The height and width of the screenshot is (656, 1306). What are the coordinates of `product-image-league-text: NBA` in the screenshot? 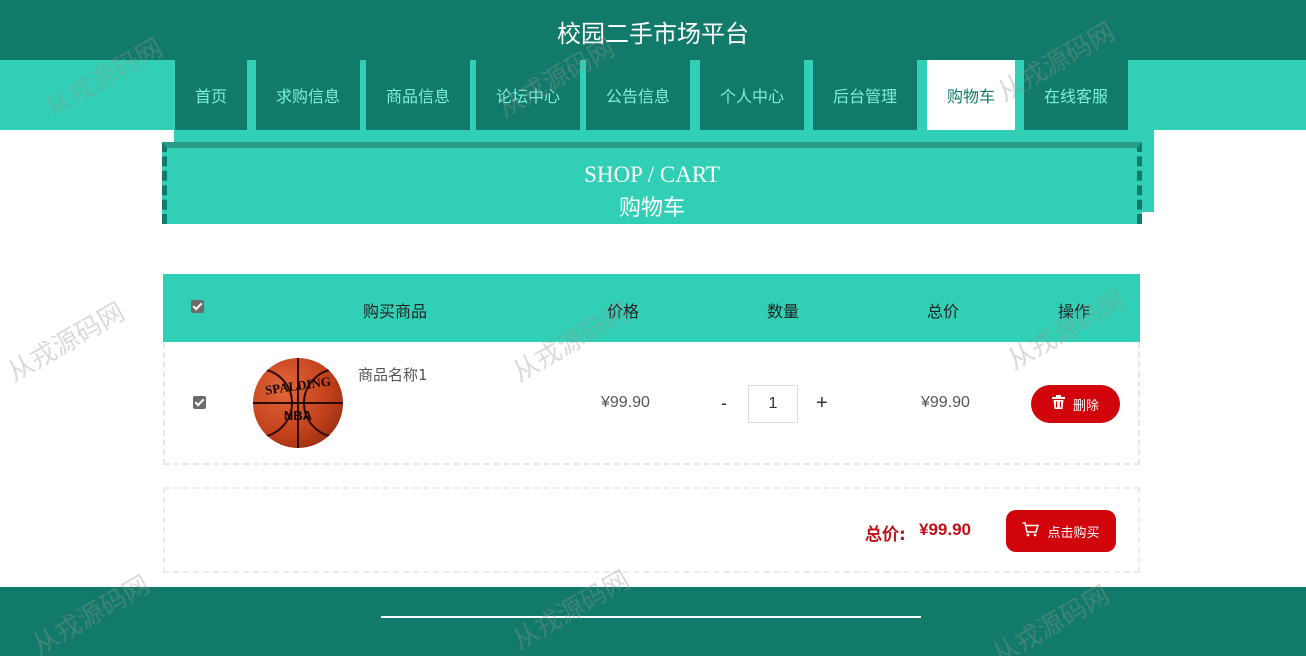 It's located at (298, 415).